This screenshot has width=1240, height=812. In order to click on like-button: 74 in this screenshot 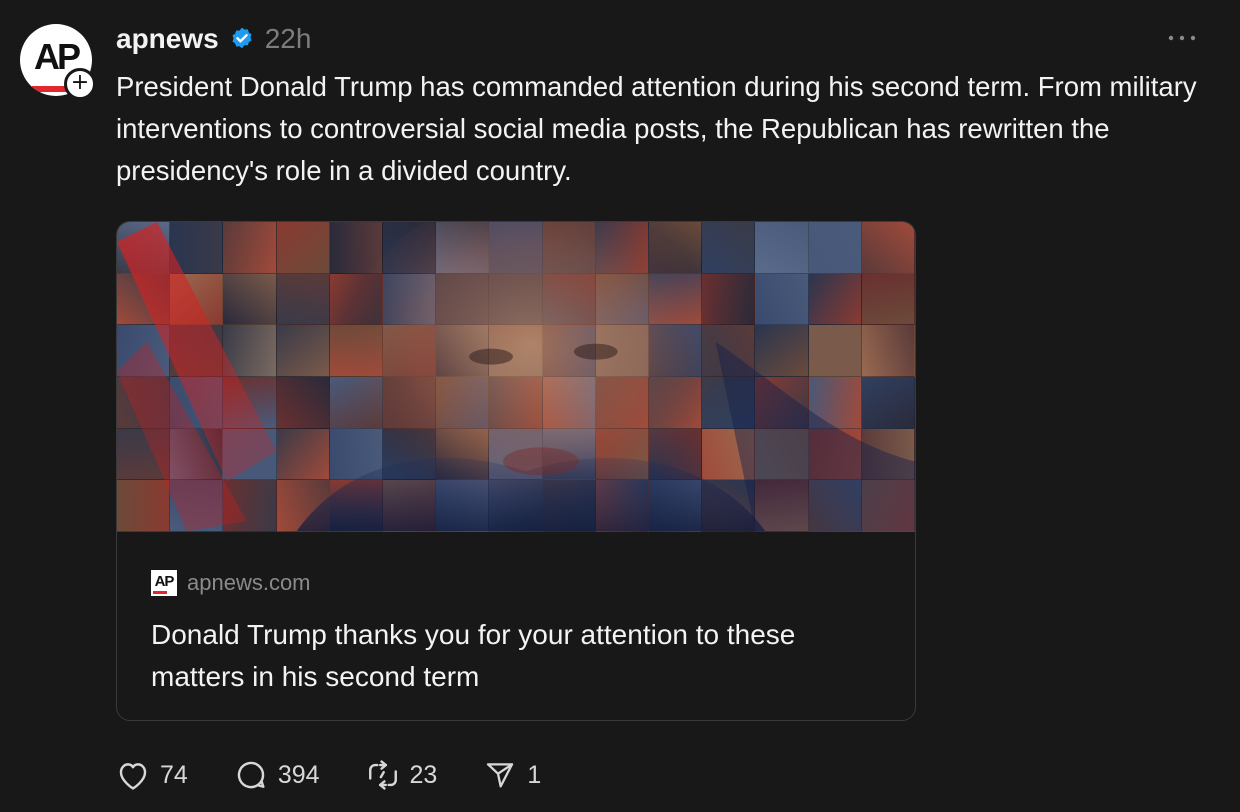, I will do `click(152, 775)`.